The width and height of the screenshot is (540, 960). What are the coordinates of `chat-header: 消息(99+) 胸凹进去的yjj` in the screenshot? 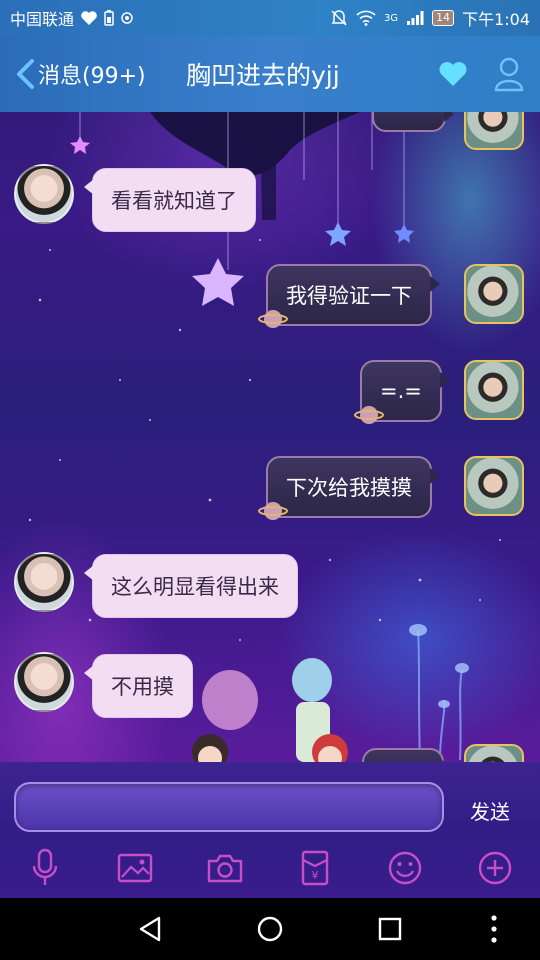 It's located at (270, 74).